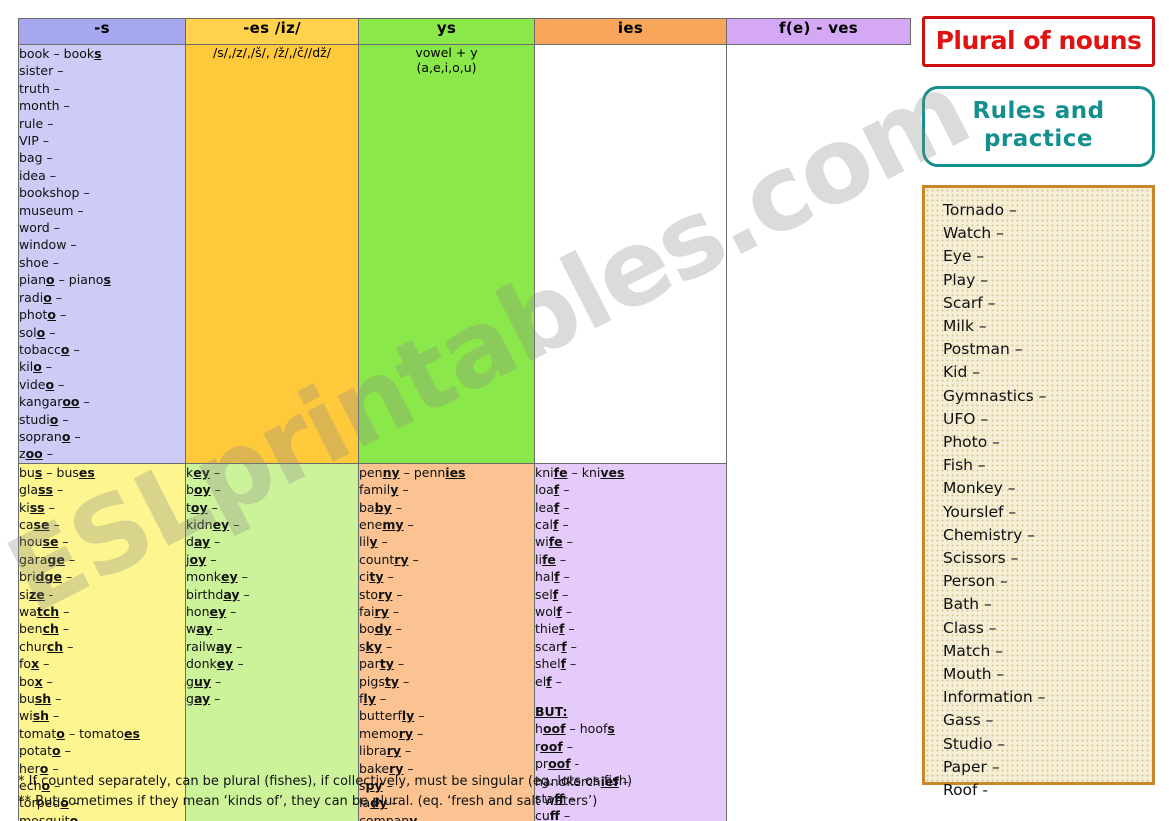 This screenshot has width=1169, height=821. I want to click on subtitle-line: Rules and, so click(1038, 111).